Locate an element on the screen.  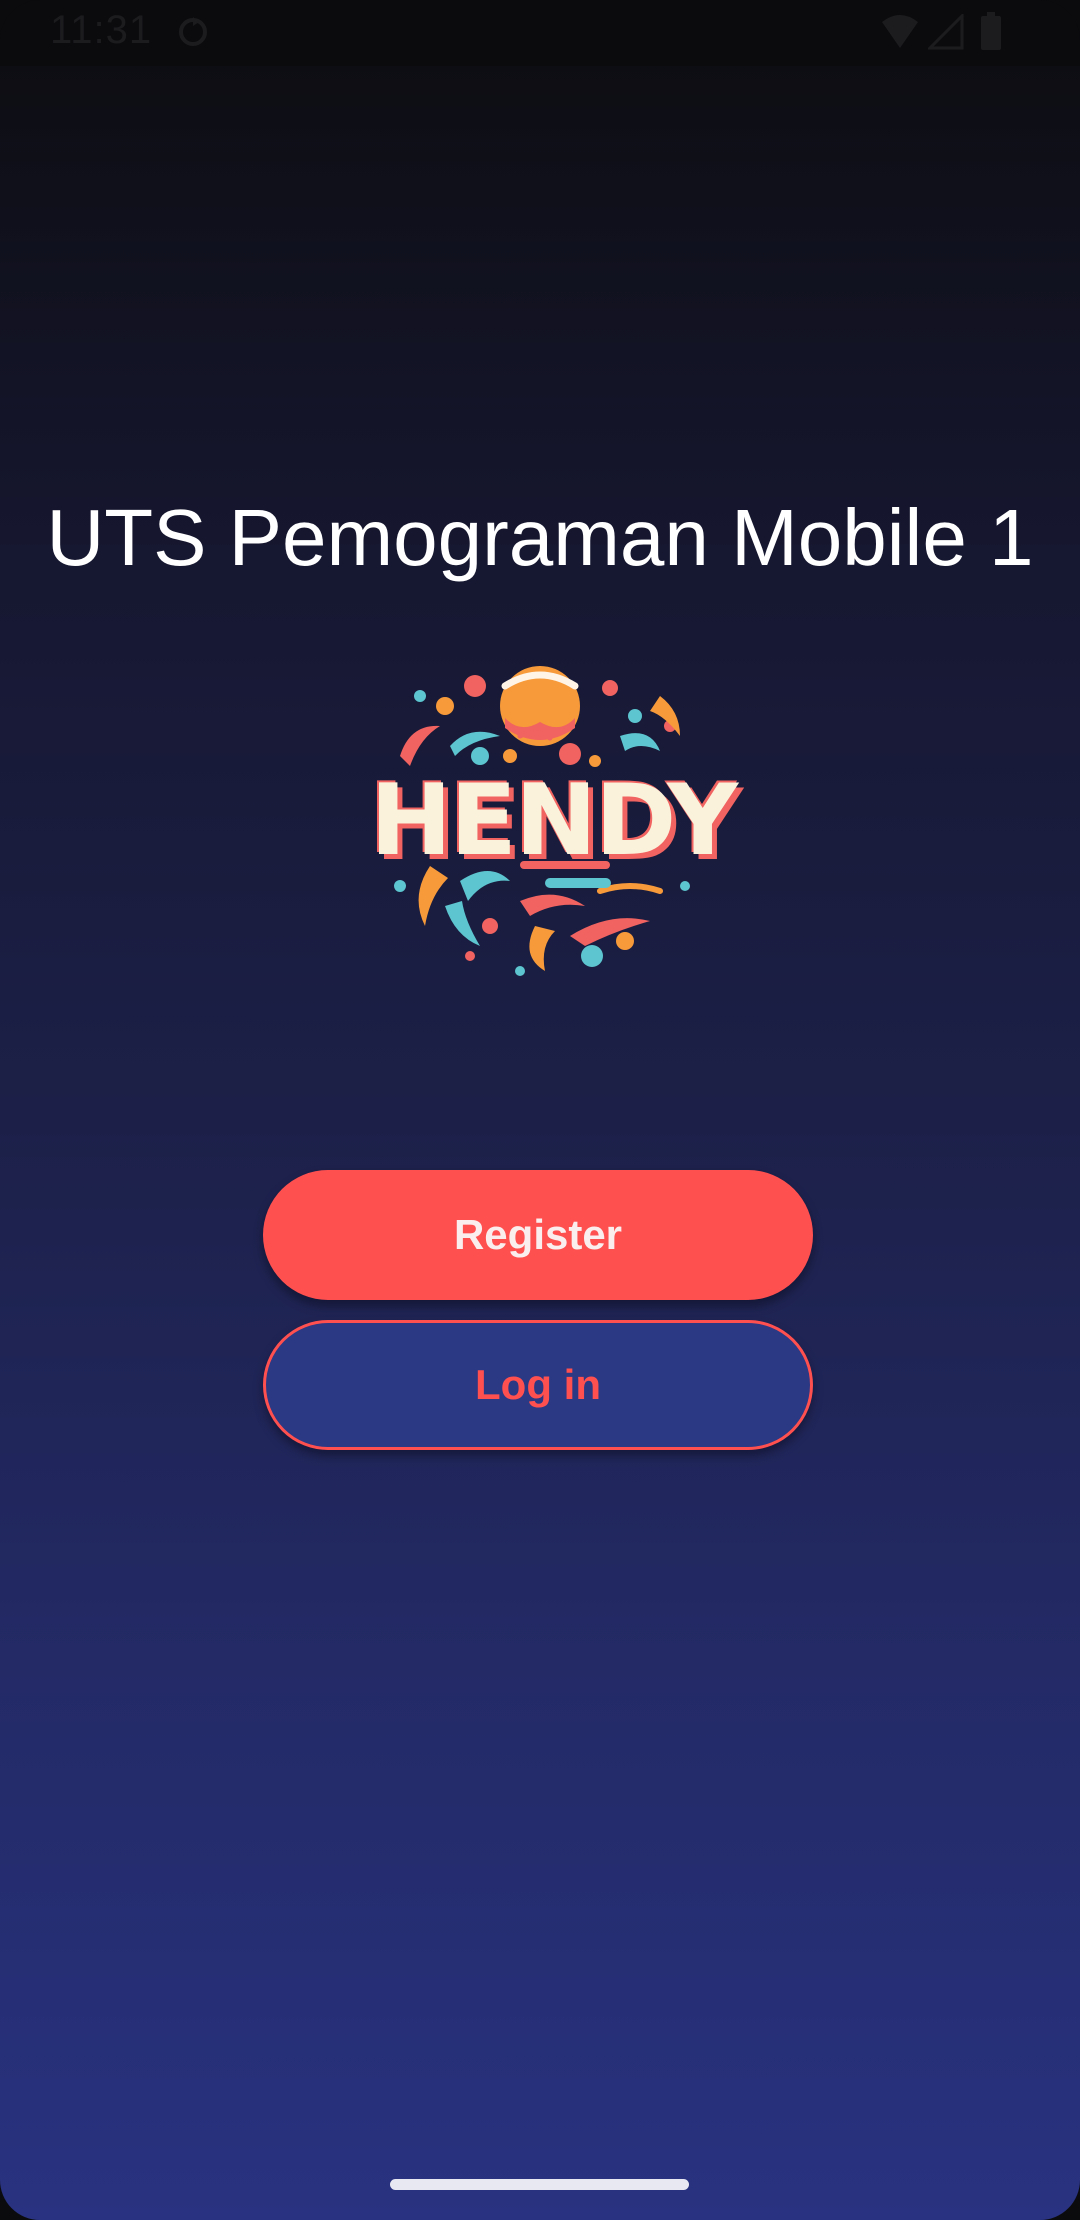
login-button-label: Log in is located at coordinates (538, 1384).